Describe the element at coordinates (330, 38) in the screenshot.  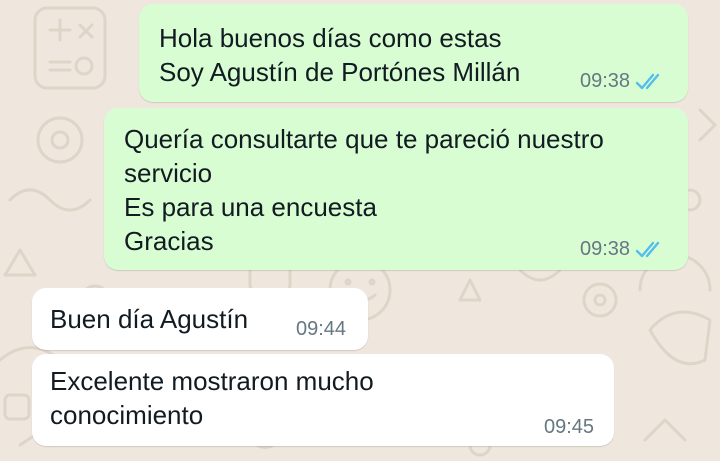
I see `message-text-line: Hola buenos días como estas` at that location.